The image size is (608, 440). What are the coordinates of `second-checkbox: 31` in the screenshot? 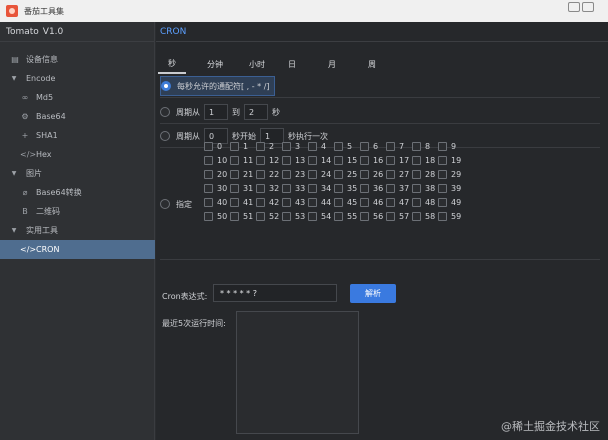 It's located at (244, 188).